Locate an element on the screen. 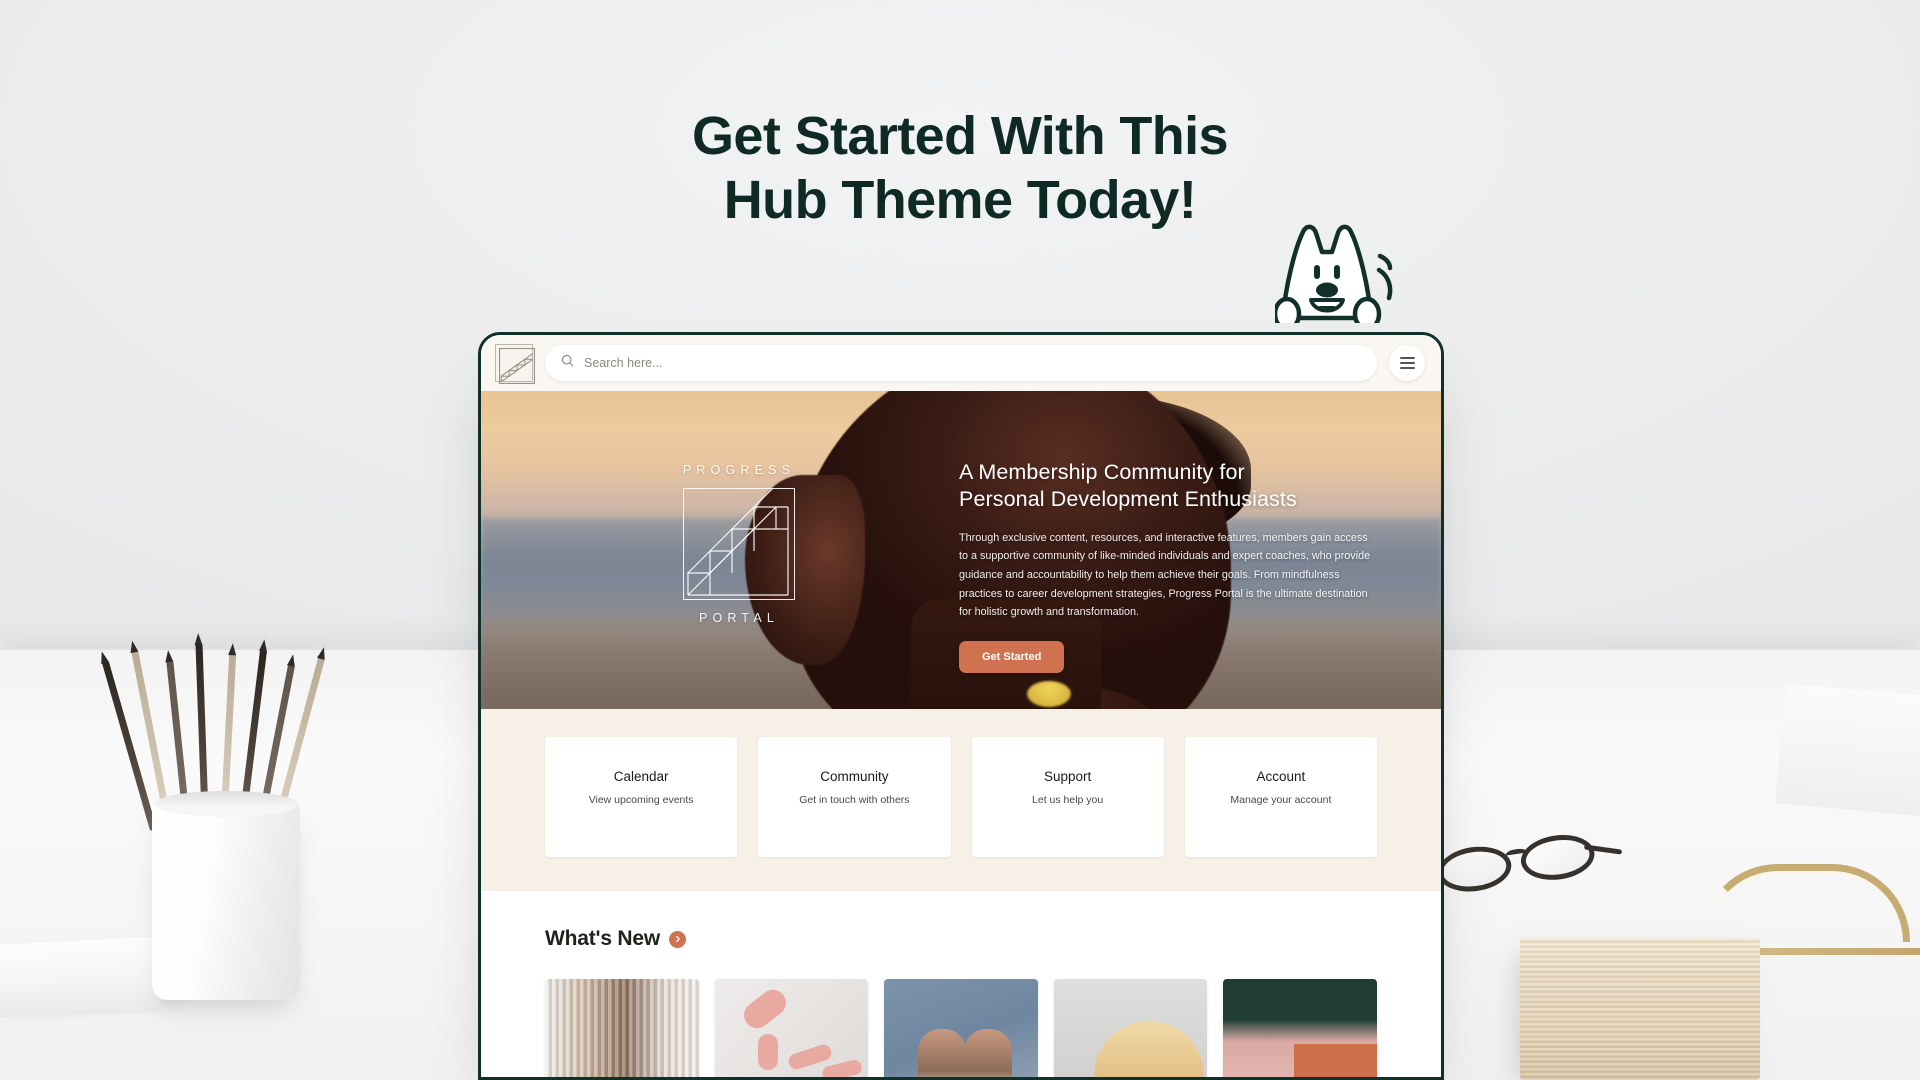 The width and height of the screenshot is (1920, 1080). whats-new-thumbnails is located at coordinates (961, 1028).